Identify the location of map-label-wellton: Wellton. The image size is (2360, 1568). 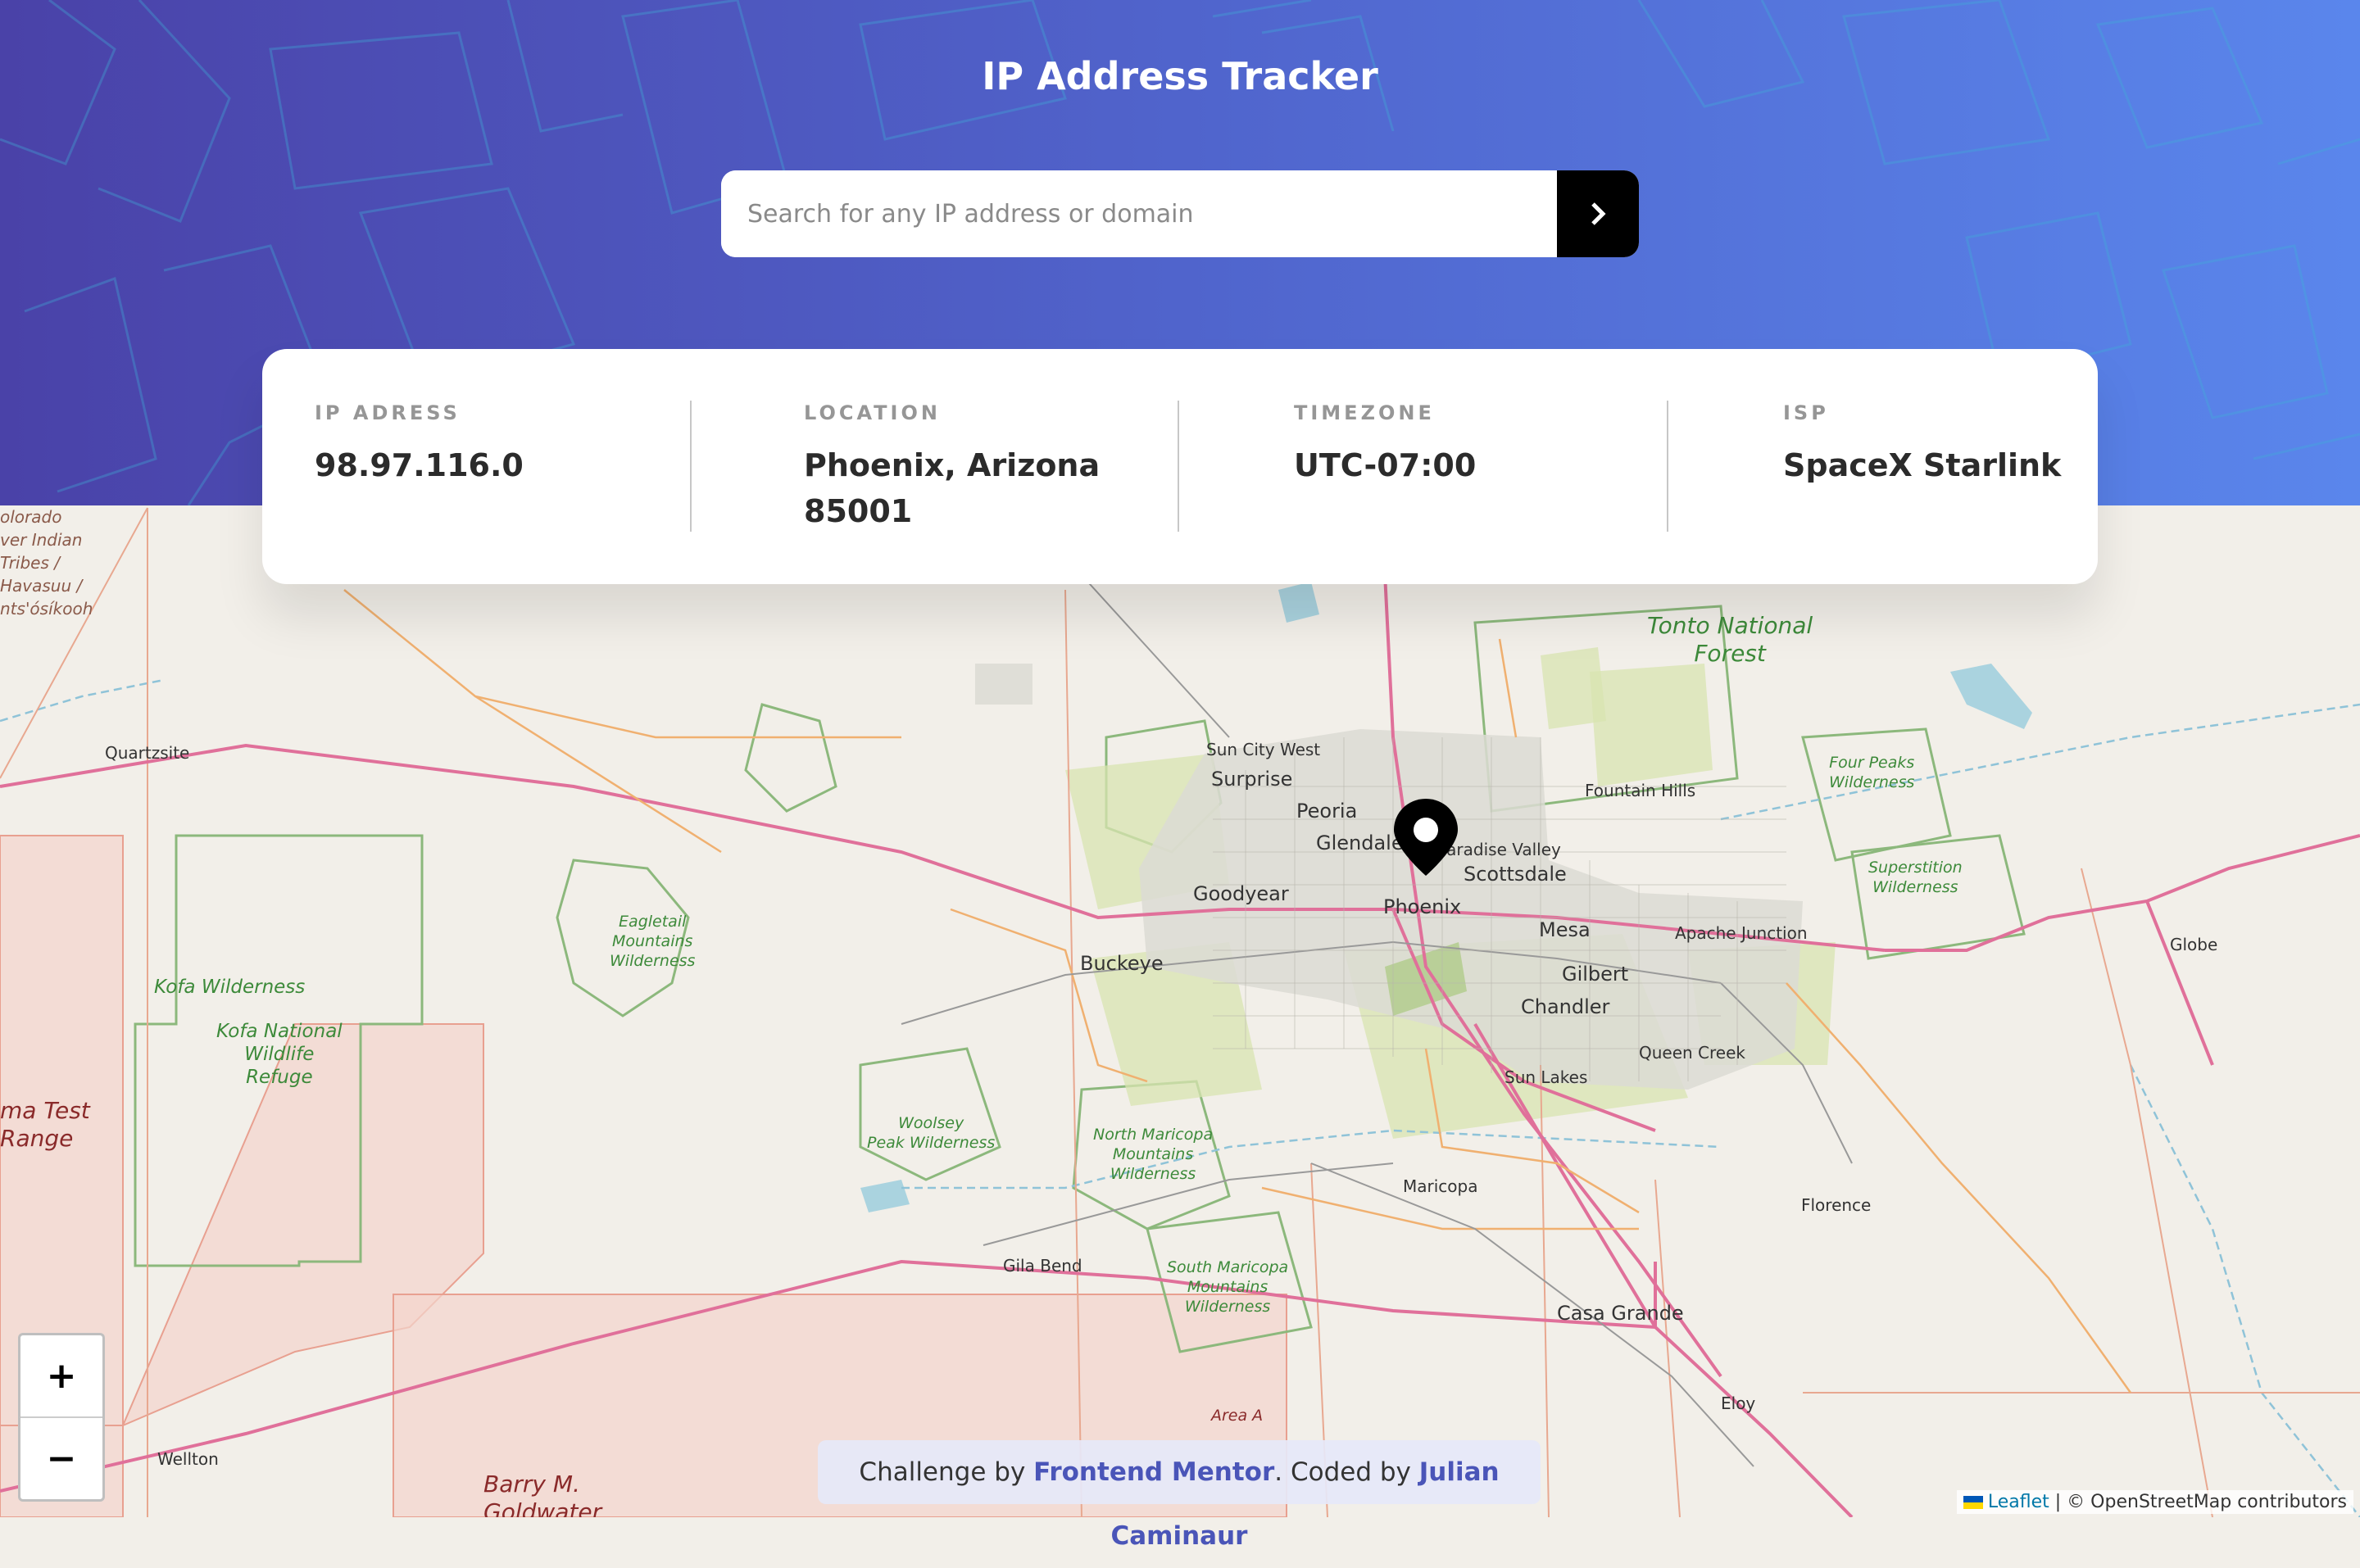
(188, 1459).